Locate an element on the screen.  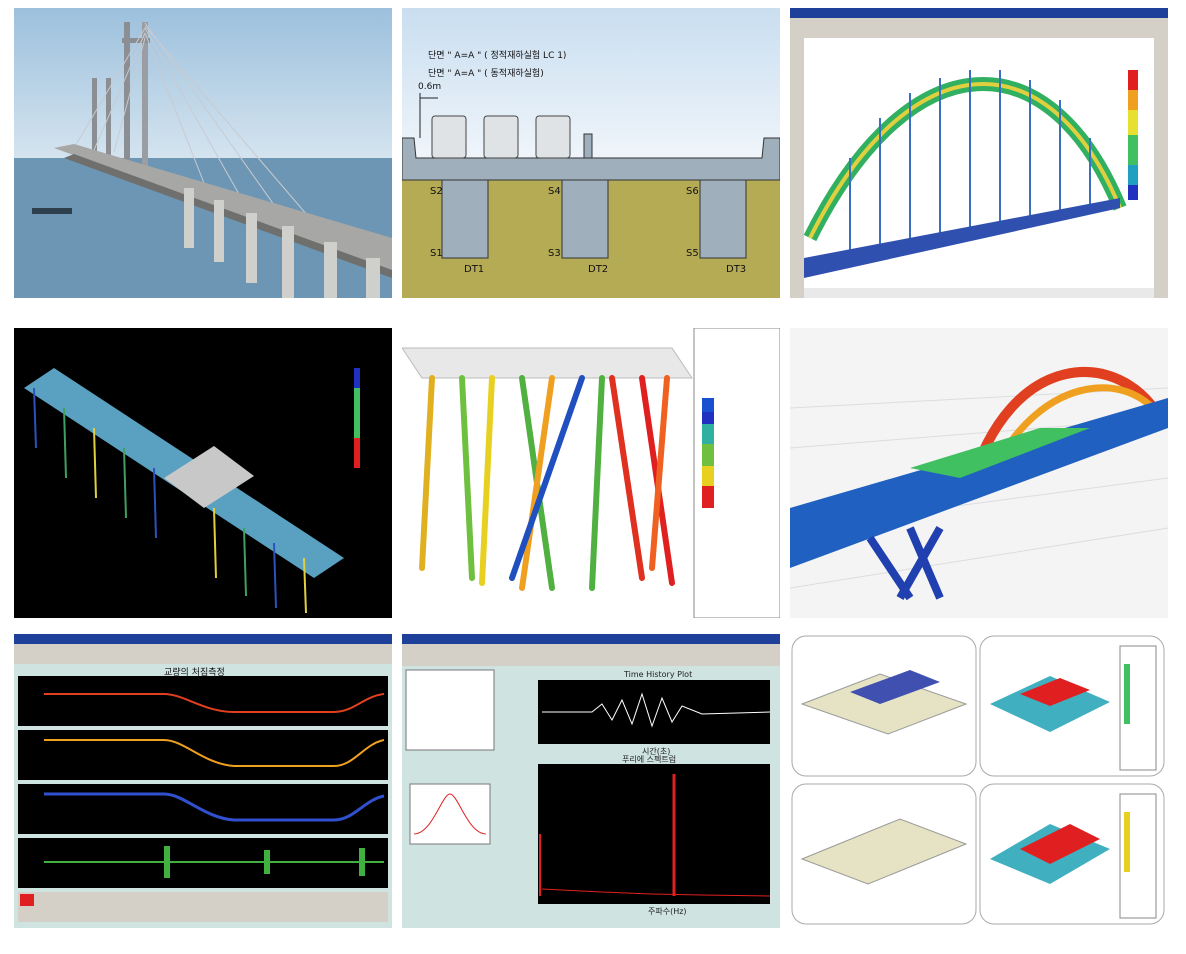
sensor-s1: S1 is located at coordinates (436, 253).